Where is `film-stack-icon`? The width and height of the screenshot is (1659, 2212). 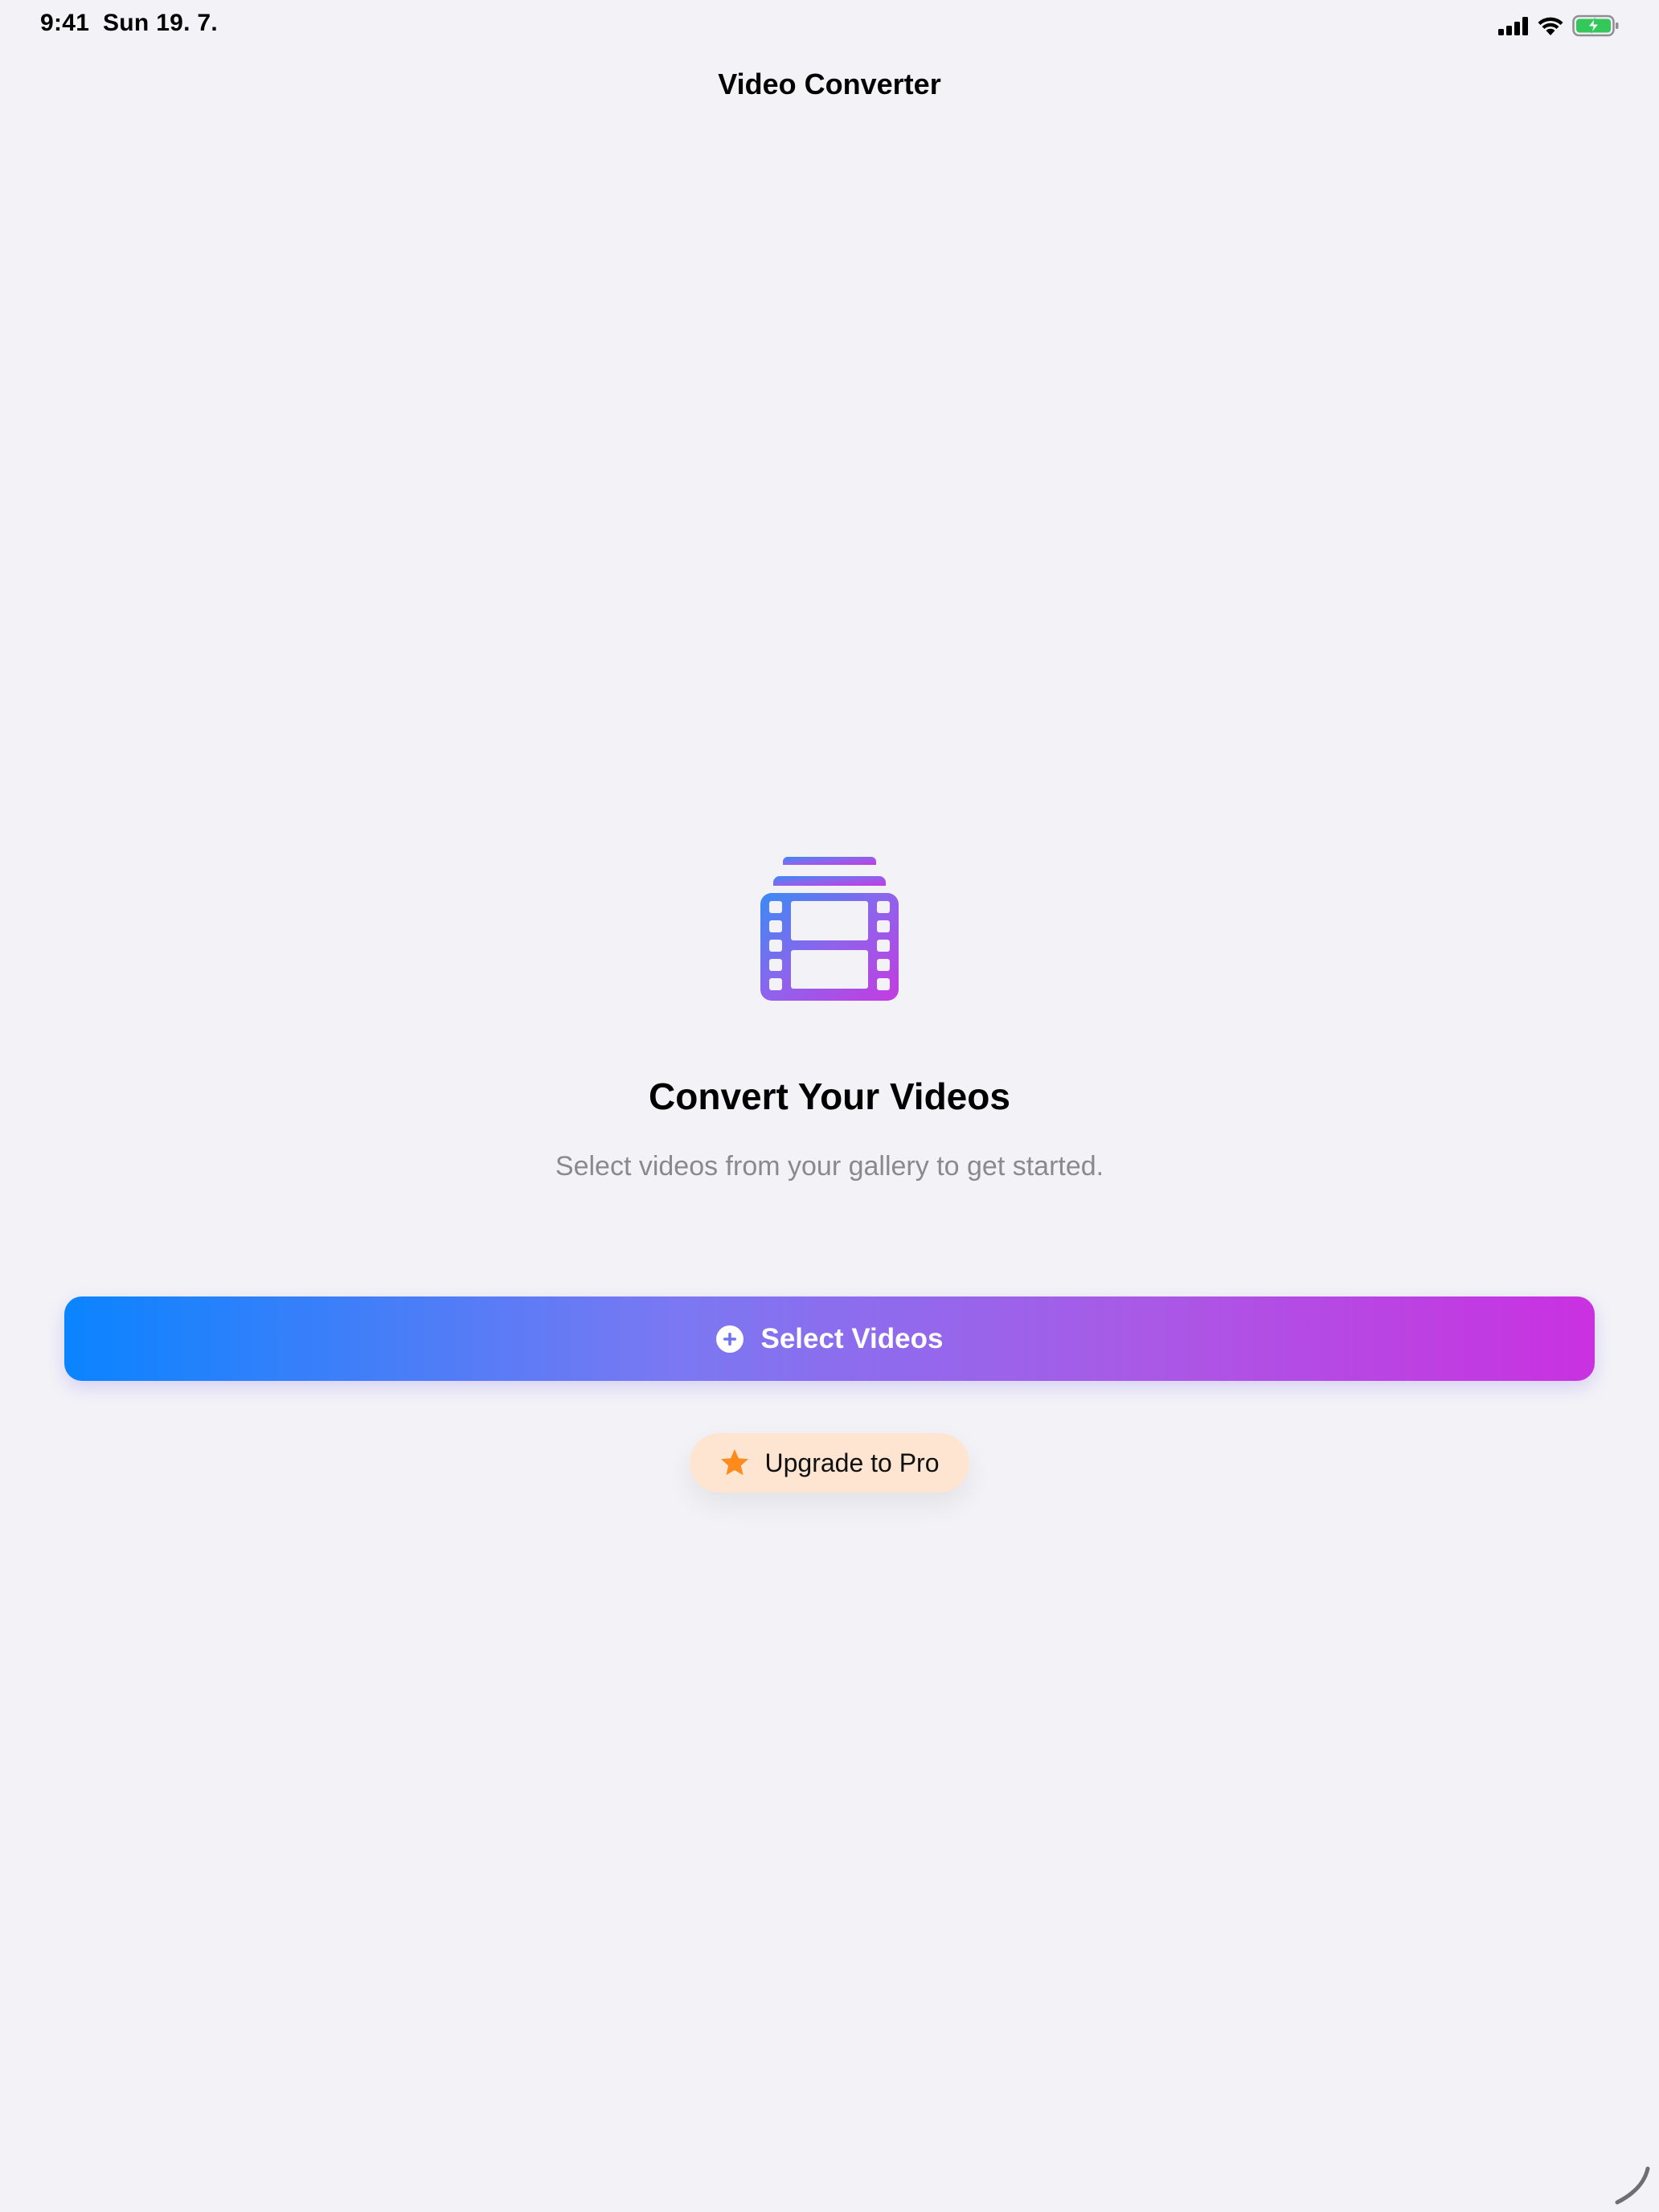 film-stack-icon is located at coordinates (829, 929).